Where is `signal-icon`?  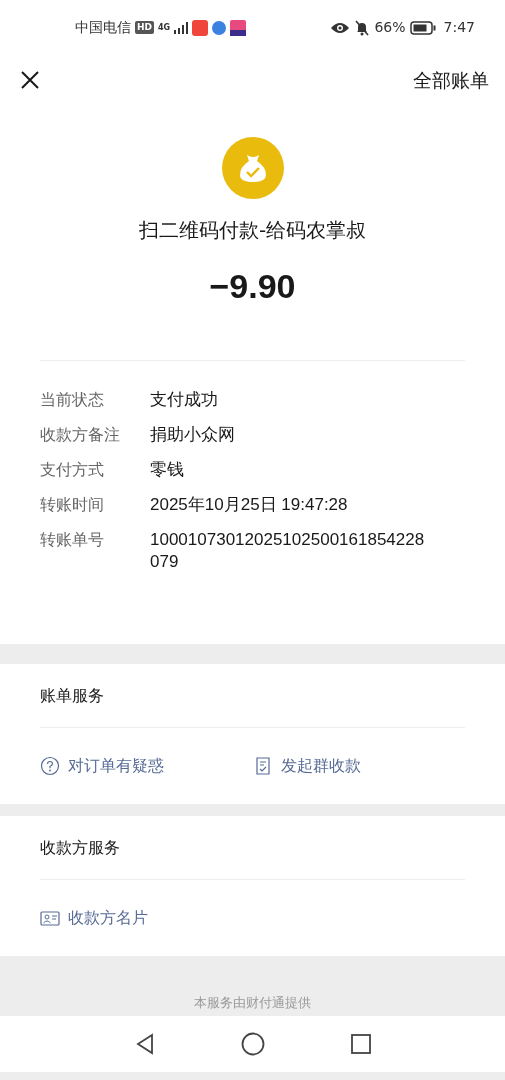 signal-icon is located at coordinates (181, 27).